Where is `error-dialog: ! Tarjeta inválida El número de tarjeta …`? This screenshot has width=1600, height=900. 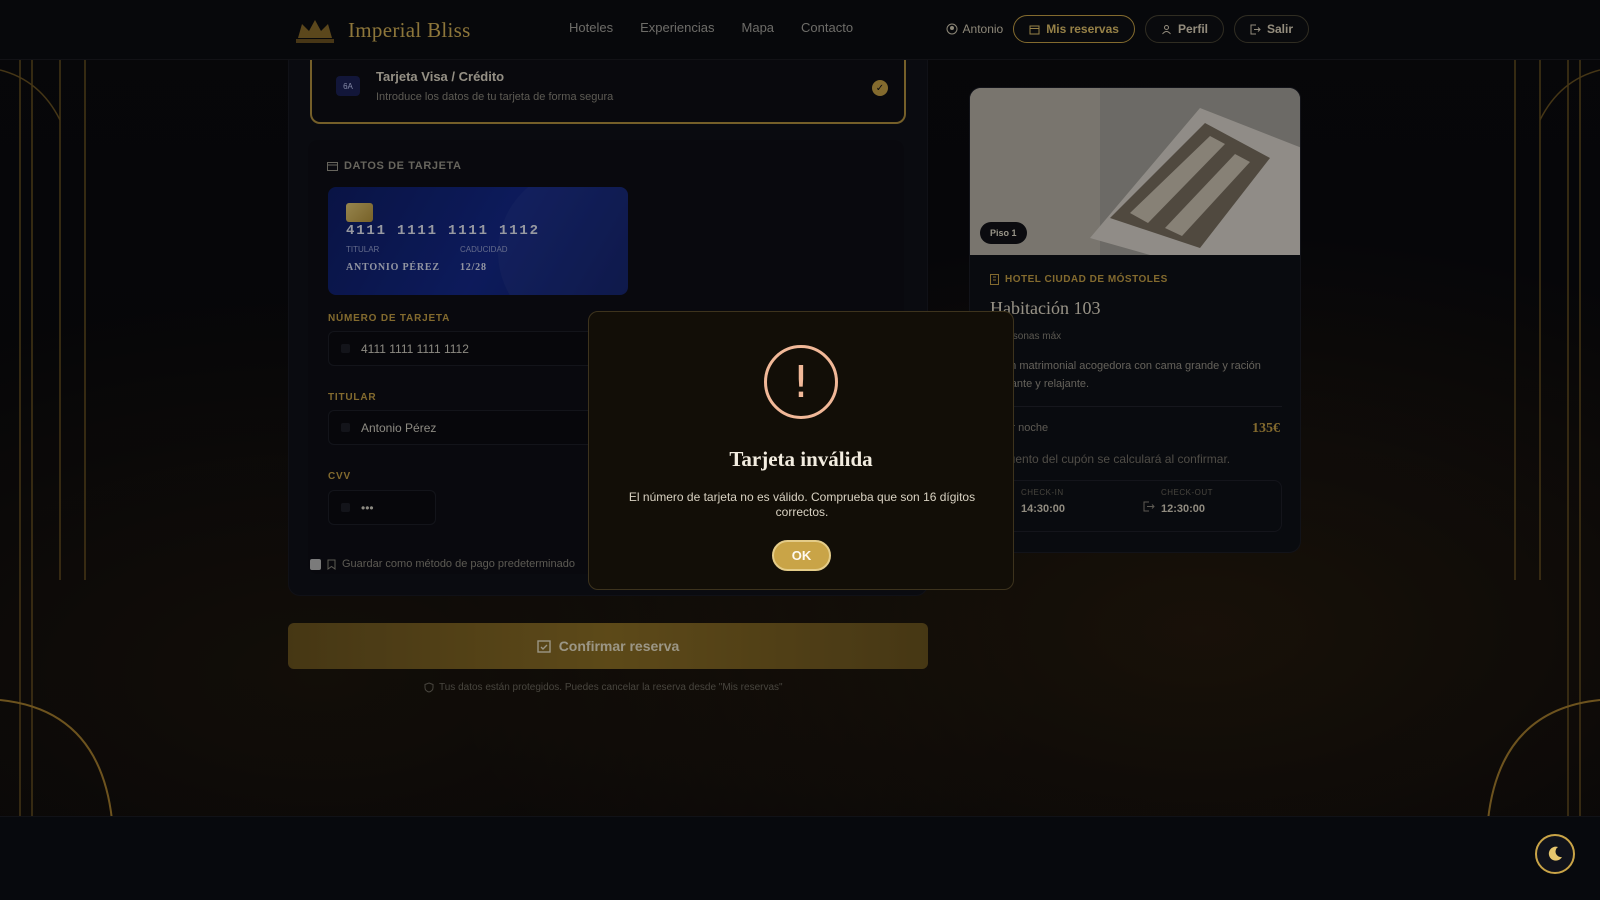
error-dialog: ! Tarjeta inválida El número de tarjeta … is located at coordinates (801, 450).